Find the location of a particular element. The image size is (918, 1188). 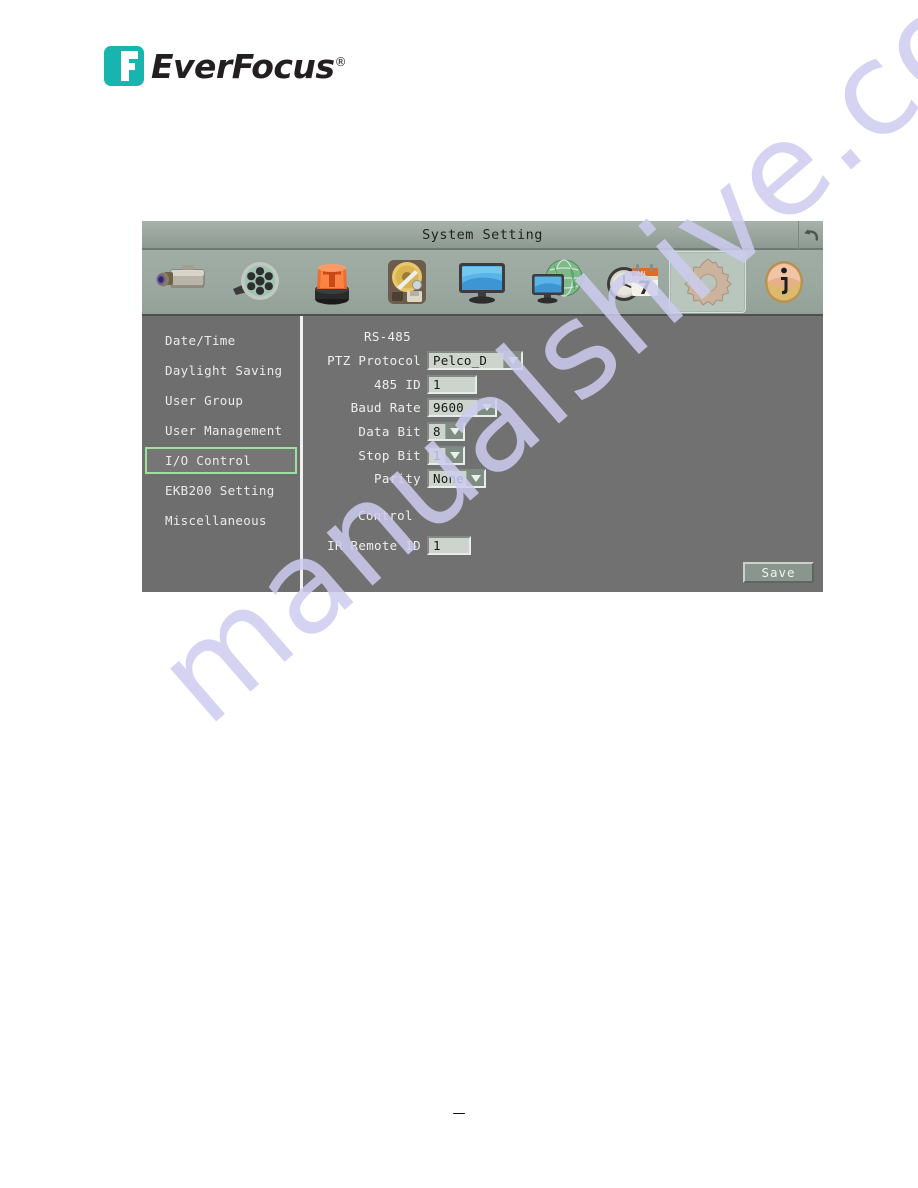

toolbar-item-record is located at coordinates (256, 282).